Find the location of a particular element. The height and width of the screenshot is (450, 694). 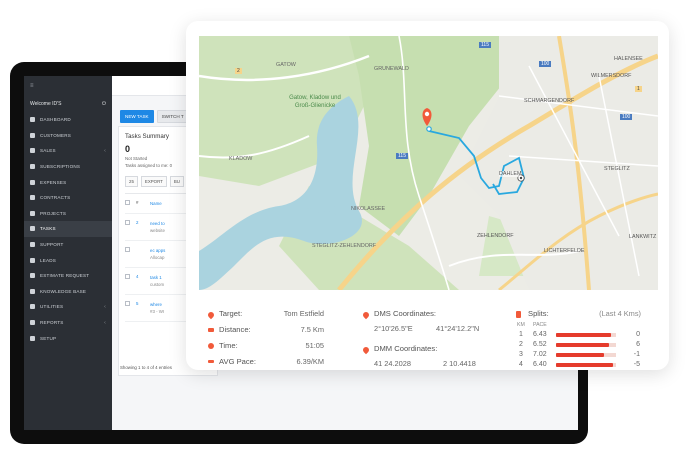

row-sub: #3 - WI is located at coordinates (157, 311).